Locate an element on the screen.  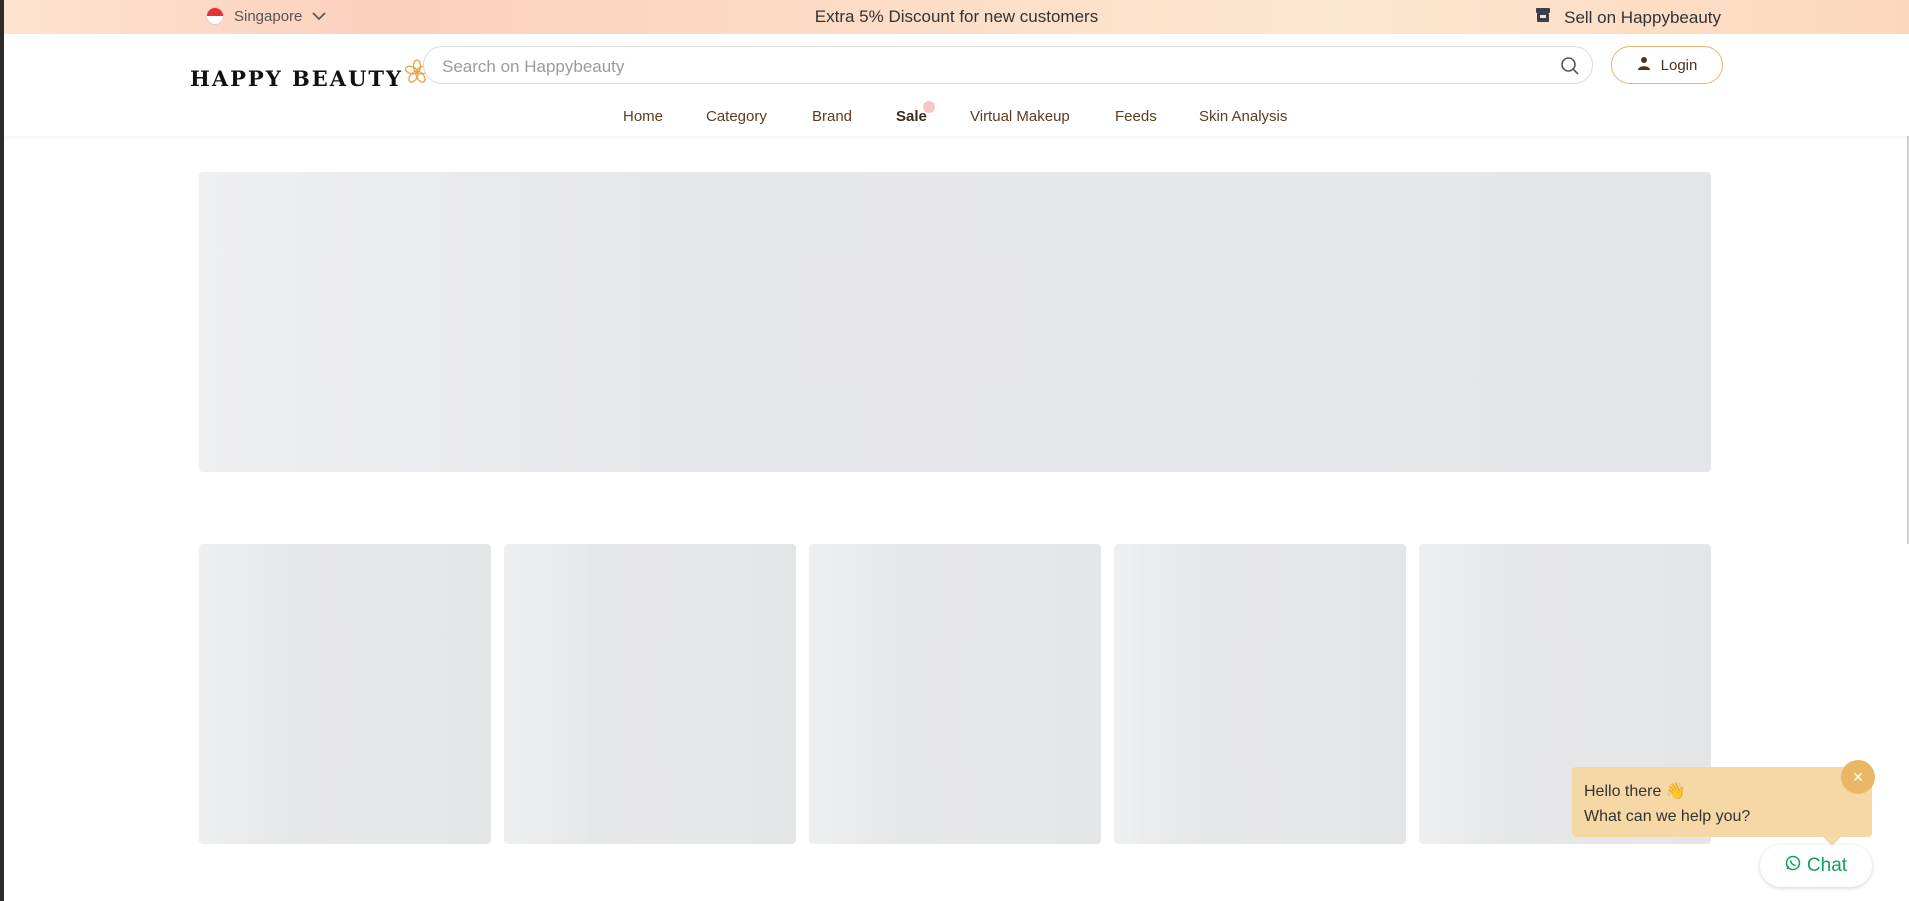
sell-link: Sell on Happybeauty is located at coordinates (1627, 17).